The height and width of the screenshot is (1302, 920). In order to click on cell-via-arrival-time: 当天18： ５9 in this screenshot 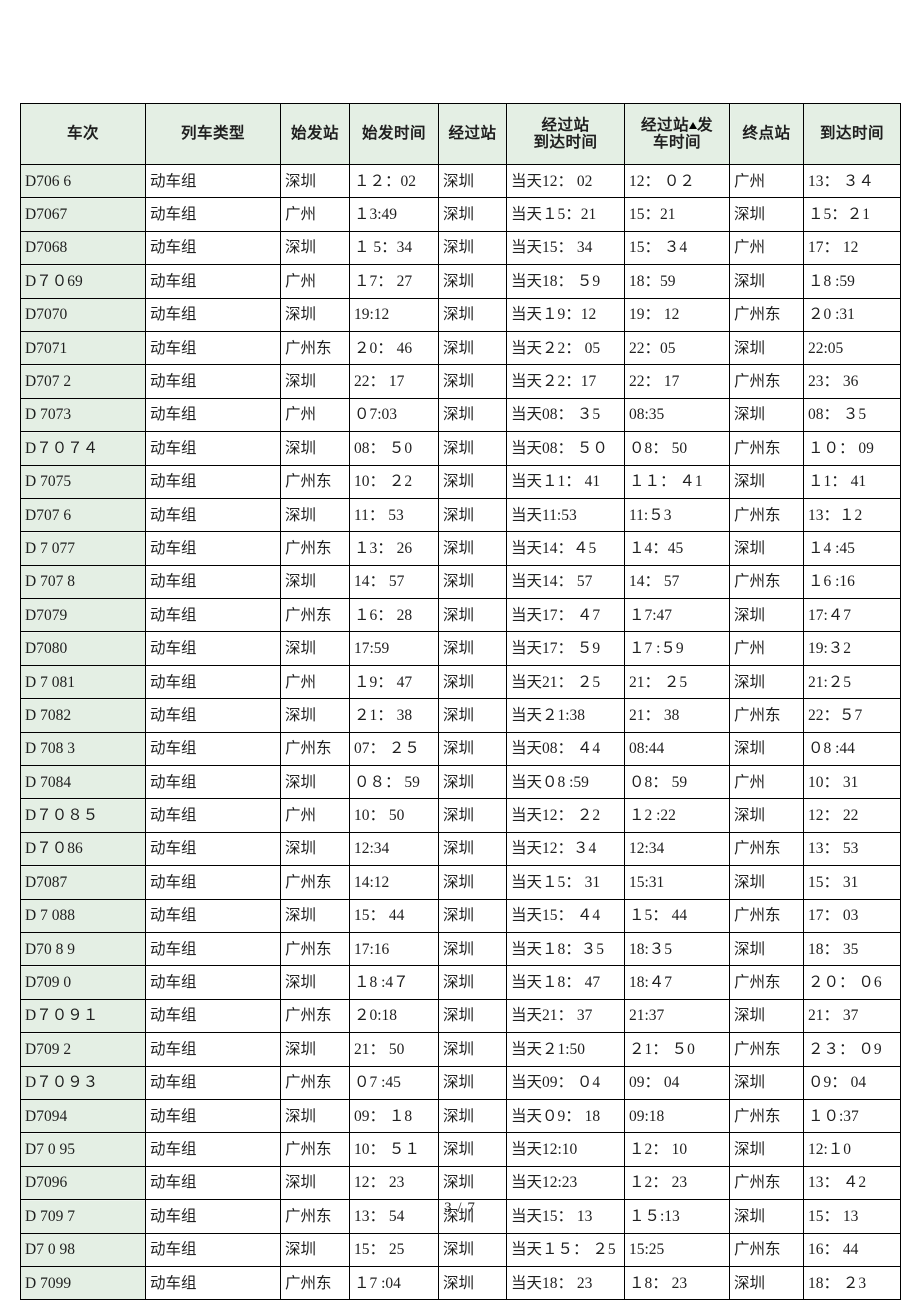, I will do `click(565, 281)`.